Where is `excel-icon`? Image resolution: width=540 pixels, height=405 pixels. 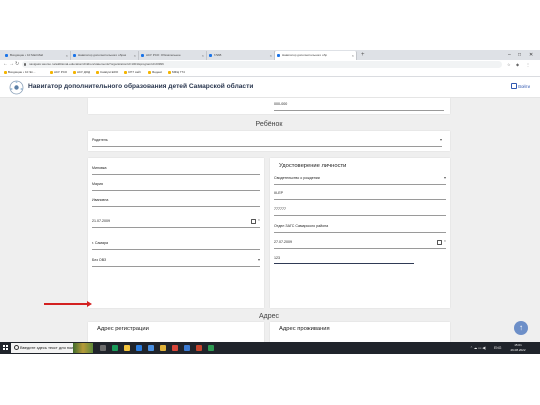
excel-icon is located at coordinates (211, 348).